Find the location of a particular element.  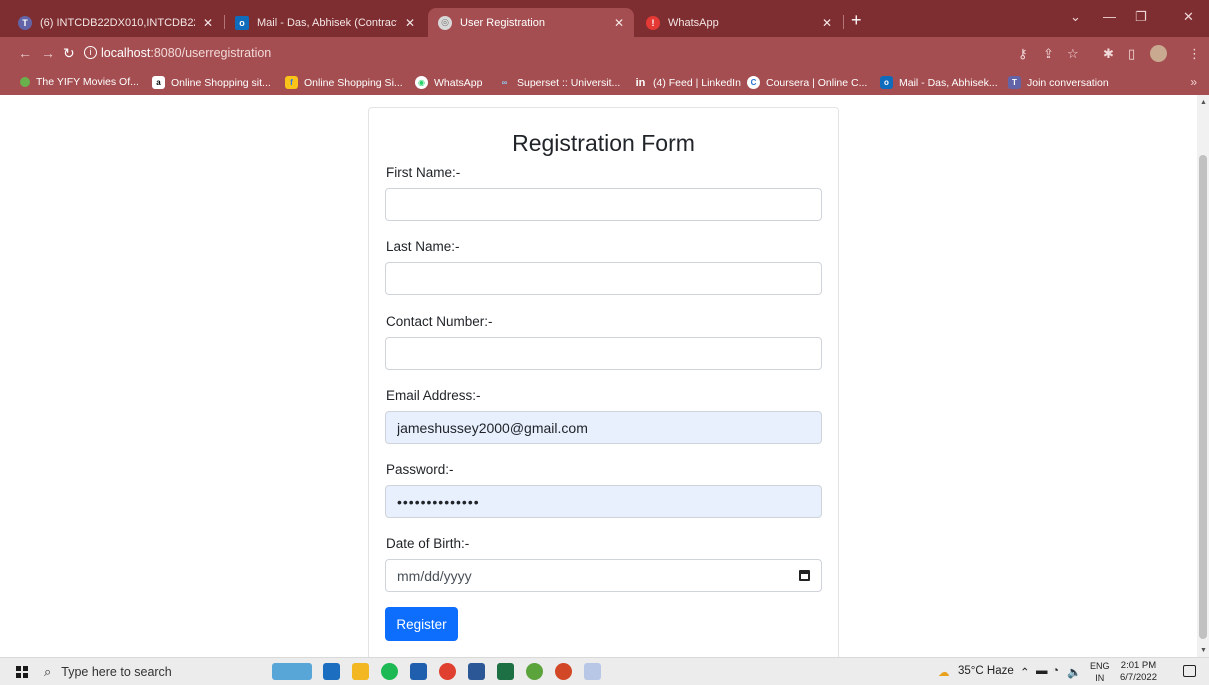

site-info-icon: i is located at coordinates (90, 52).